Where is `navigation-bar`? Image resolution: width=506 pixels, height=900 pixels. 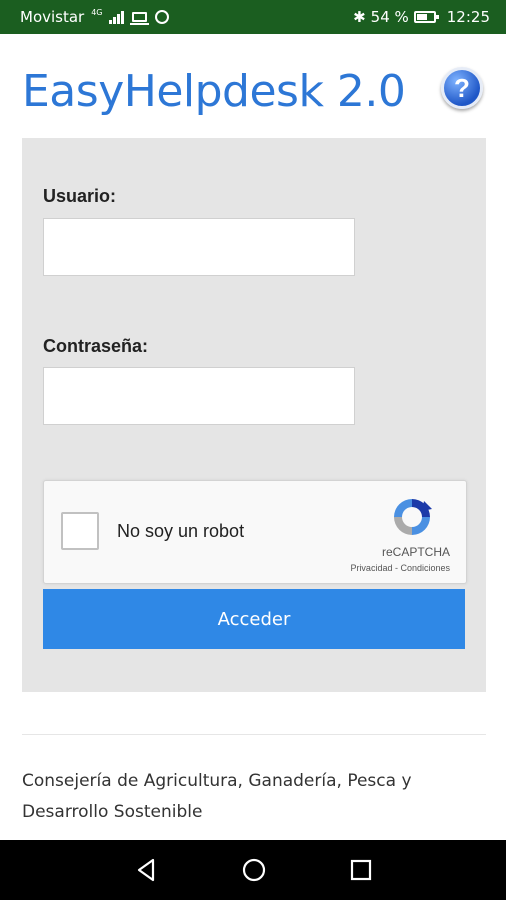 navigation-bar is located at coordinates (253, 870).